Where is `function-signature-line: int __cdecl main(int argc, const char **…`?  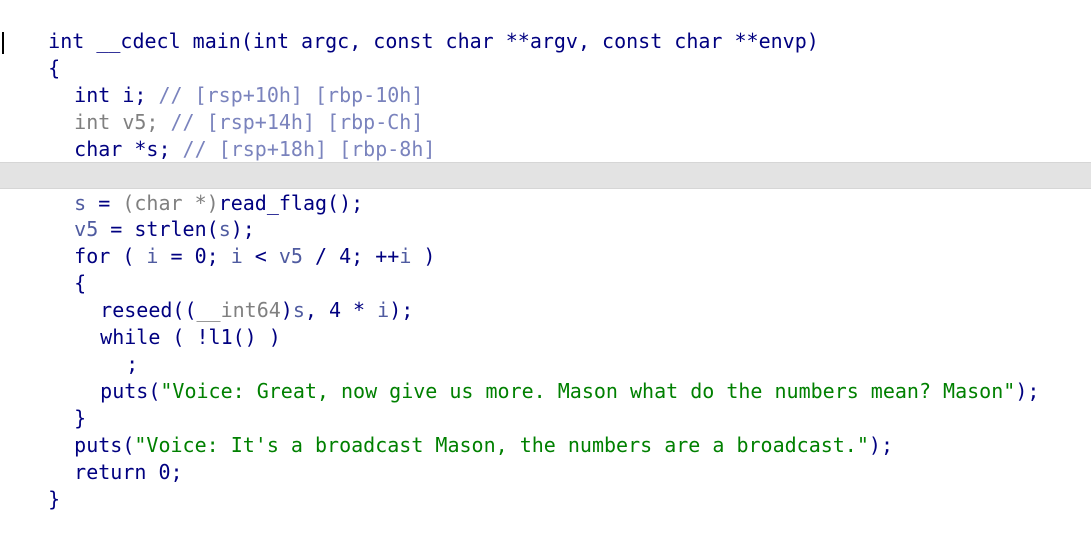
function-signature-line: int __cdecl main(int argc, const char **… is located at coordinates (545, 27).